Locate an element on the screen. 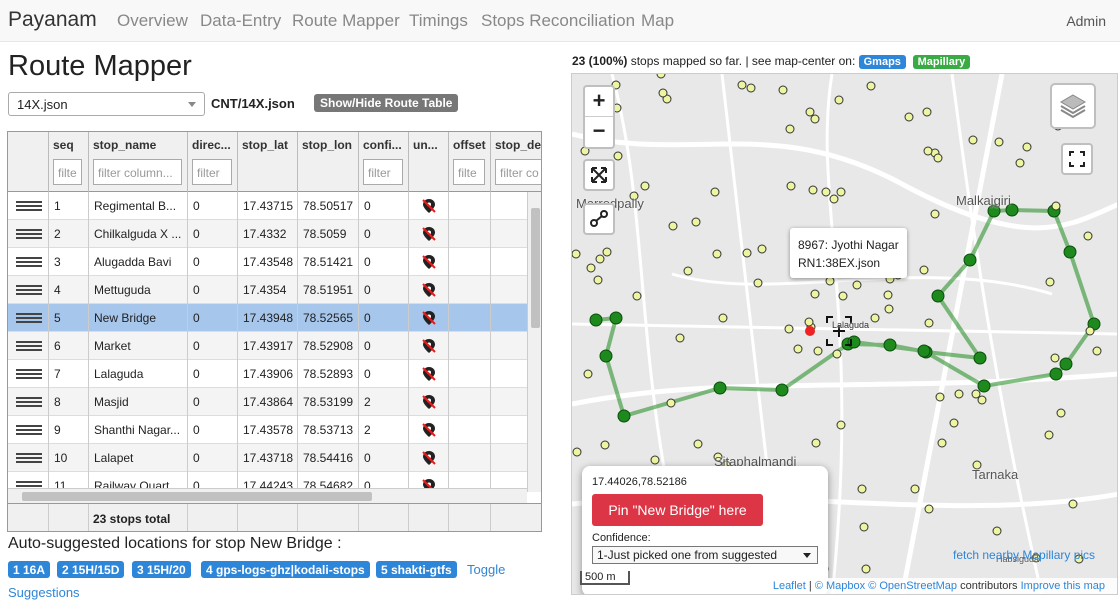 The height and width of the screenshot is (600, 1120). filter-stop-desc-input: filter co is located at coordinates (518, 172).